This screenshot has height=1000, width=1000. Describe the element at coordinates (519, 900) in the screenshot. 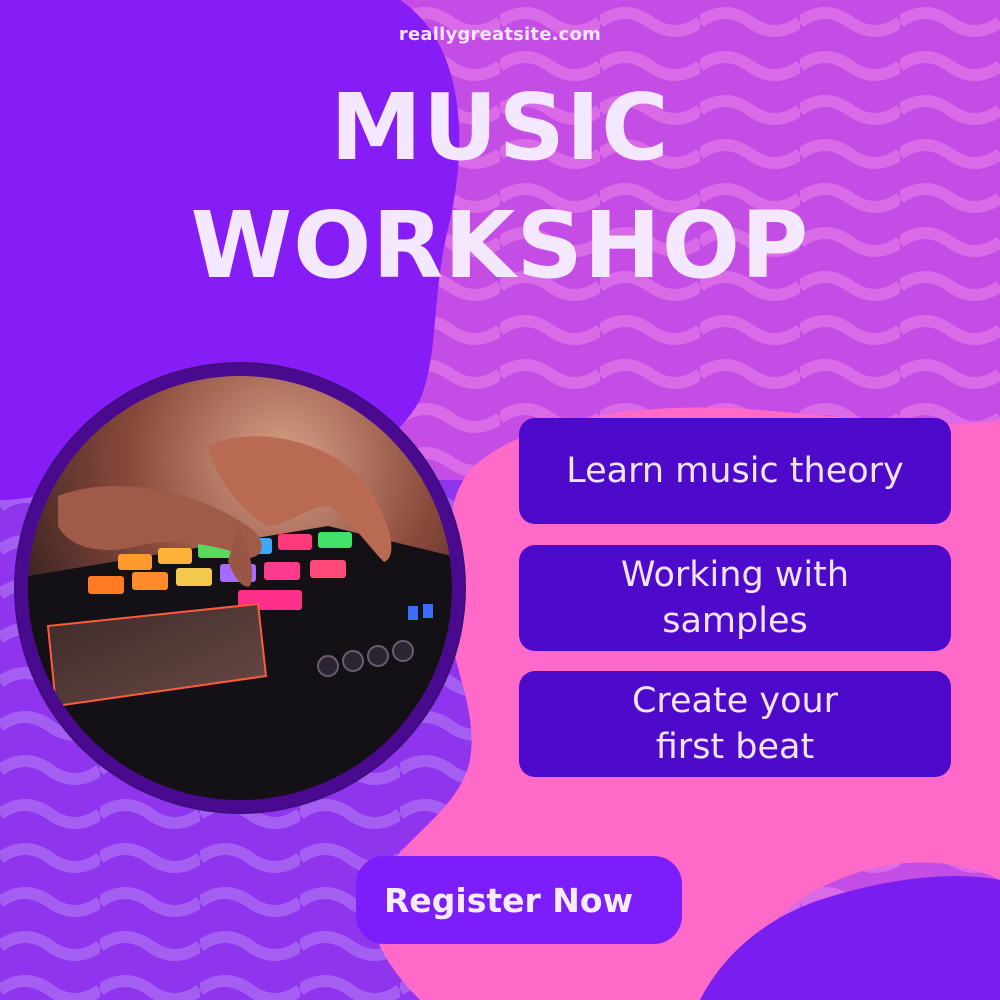

I see `register-now-button: Register Now` at that location.